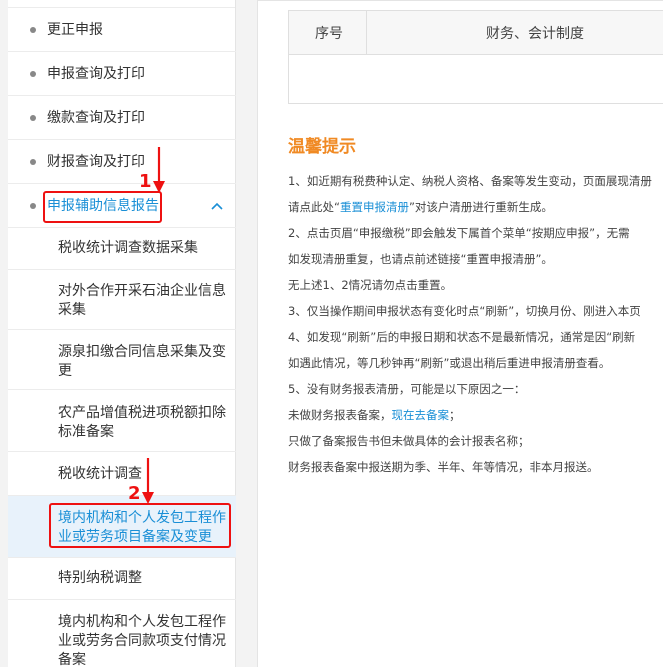 The width and height of the screenshot is (663, 667). I want to click on sub-item-tax-survey-data: 税收统计调查数据采集, so click(122, 249).